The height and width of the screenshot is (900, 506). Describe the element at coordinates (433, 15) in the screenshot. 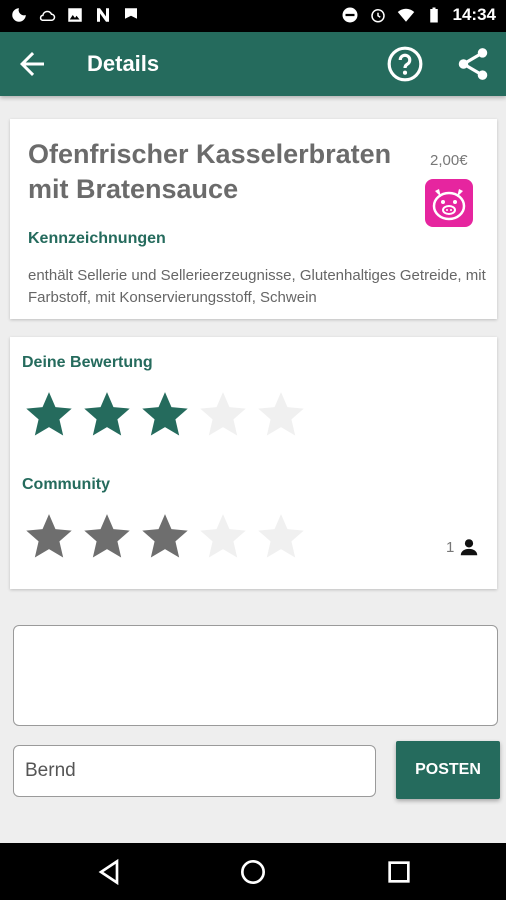

I see `battery-icon` at that location.